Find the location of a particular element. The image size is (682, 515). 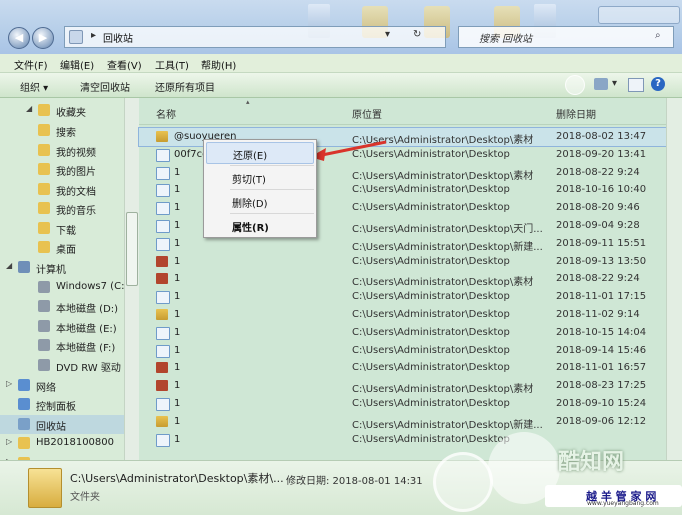

nav-item: 搜索 is located at coordinates (62, 130).